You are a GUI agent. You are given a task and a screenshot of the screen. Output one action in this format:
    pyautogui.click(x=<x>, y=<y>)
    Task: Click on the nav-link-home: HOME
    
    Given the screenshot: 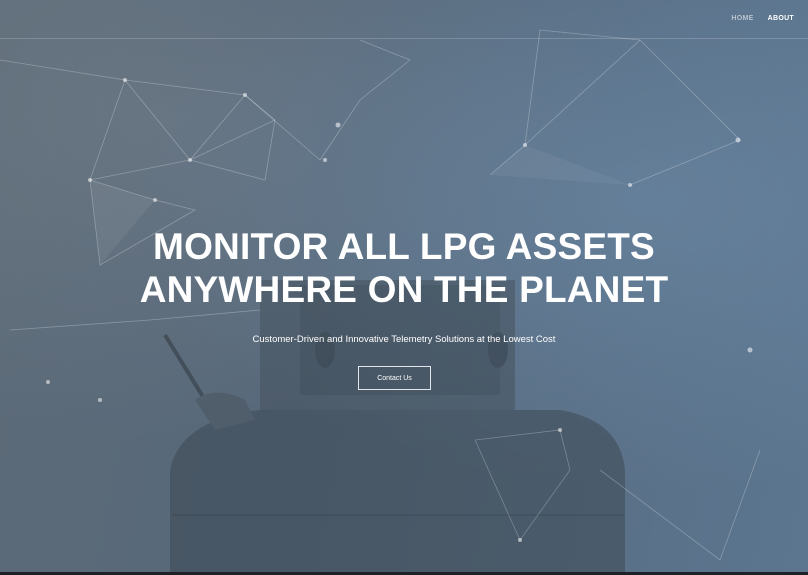 What is the action you would take?
    pyautogui.click(x=742, y=18)
    